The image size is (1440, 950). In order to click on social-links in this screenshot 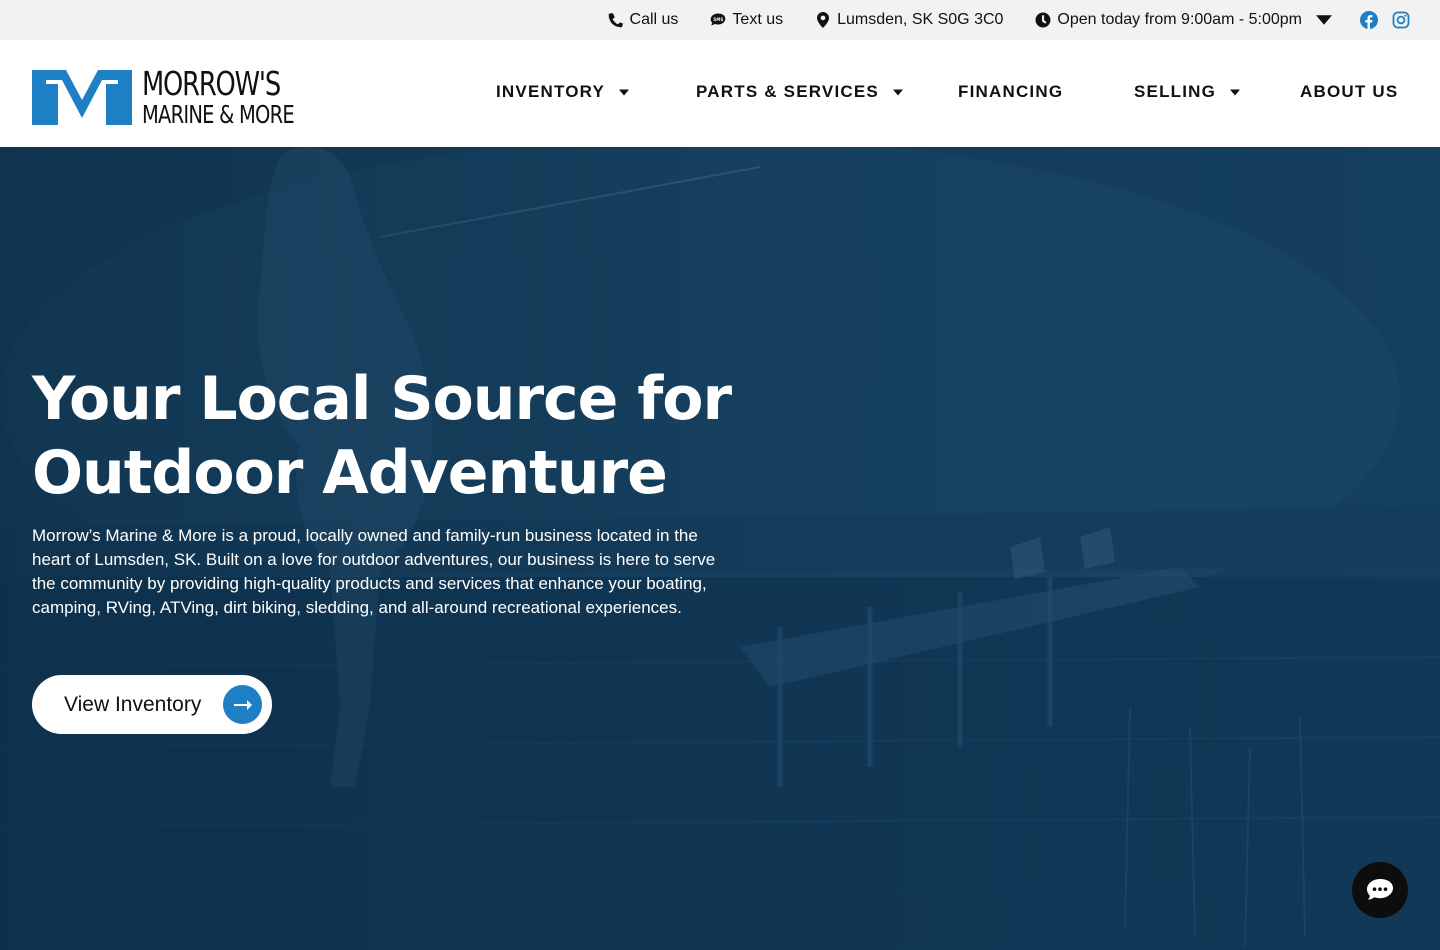, I will do `click(1385, 20)`.